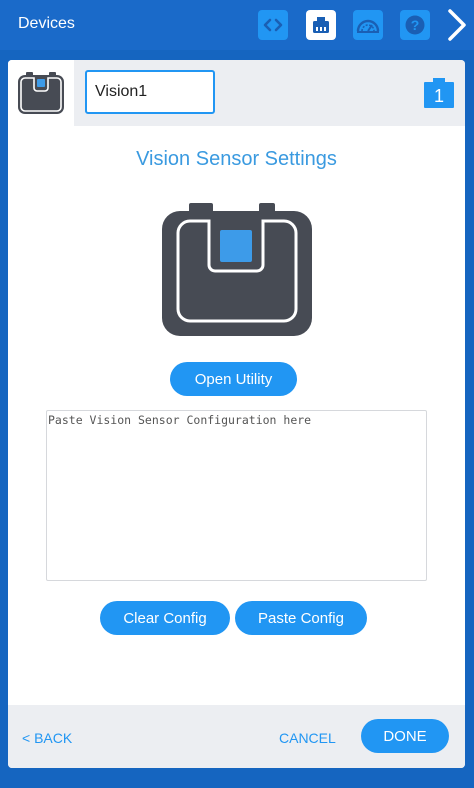  I want to click on devices-button, so click(321, 25).